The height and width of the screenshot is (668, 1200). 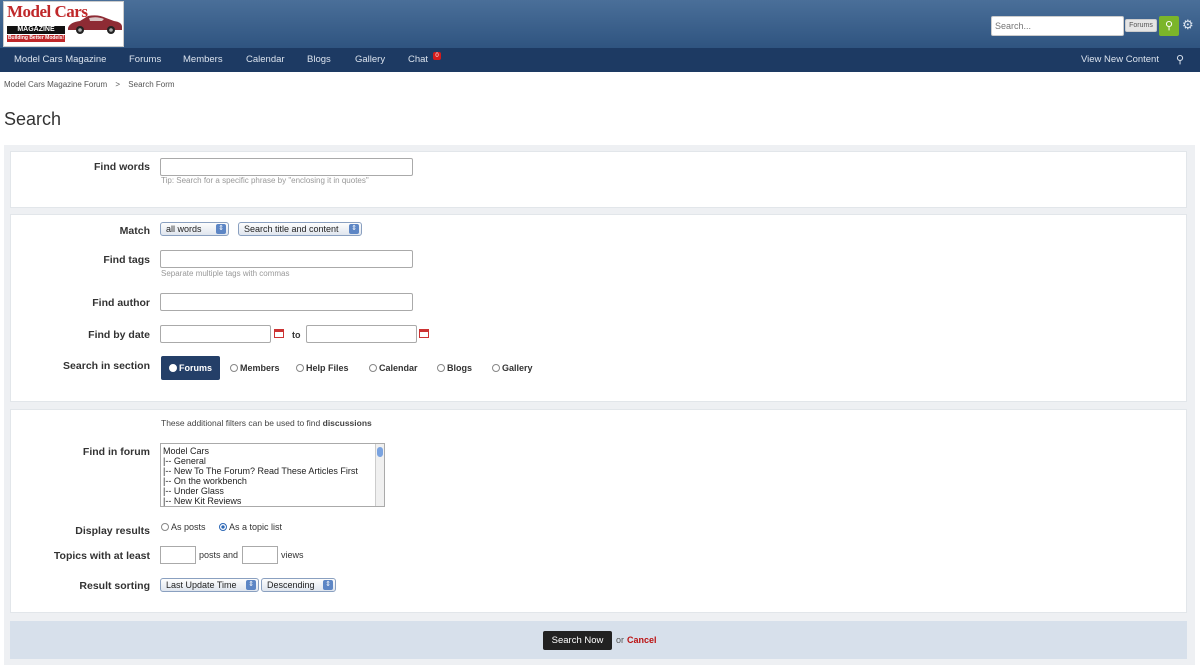 What do you see at coordinates (260, 555) in the screenshot?
I see `min-views-input` at bounding box center [260, 555].